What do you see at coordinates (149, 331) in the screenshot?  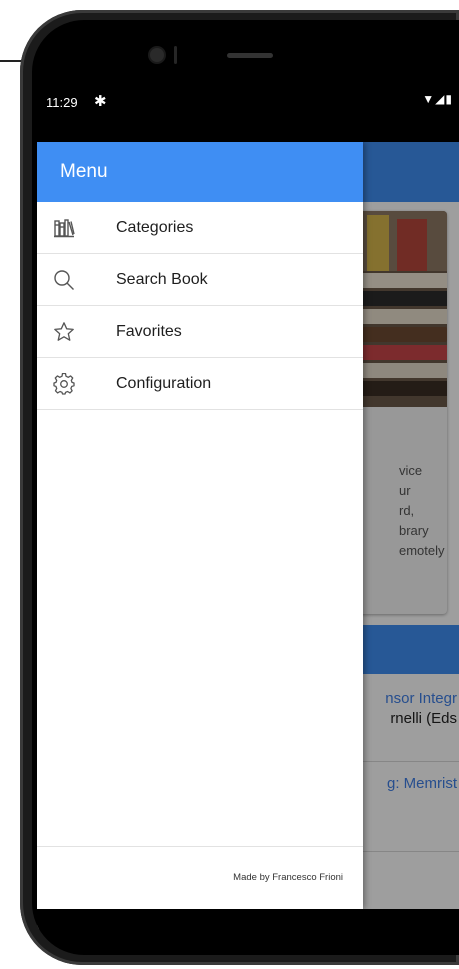 I see `menu-item-label: Favorites` at bounding box center [149, 331].